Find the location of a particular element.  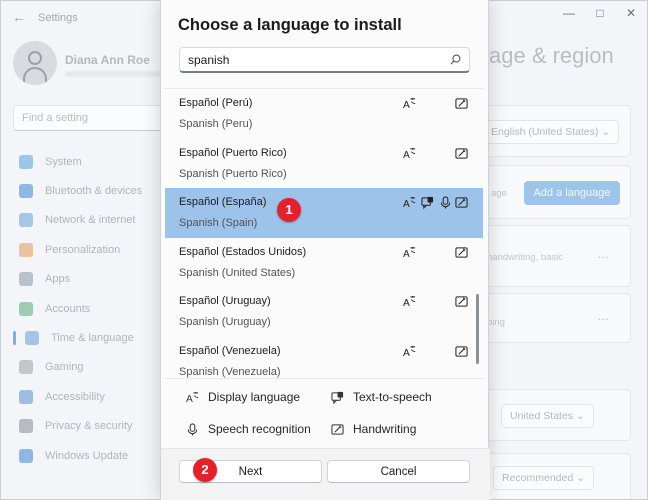

callout-badge-1: 1 is located at coordinates (289, 210).